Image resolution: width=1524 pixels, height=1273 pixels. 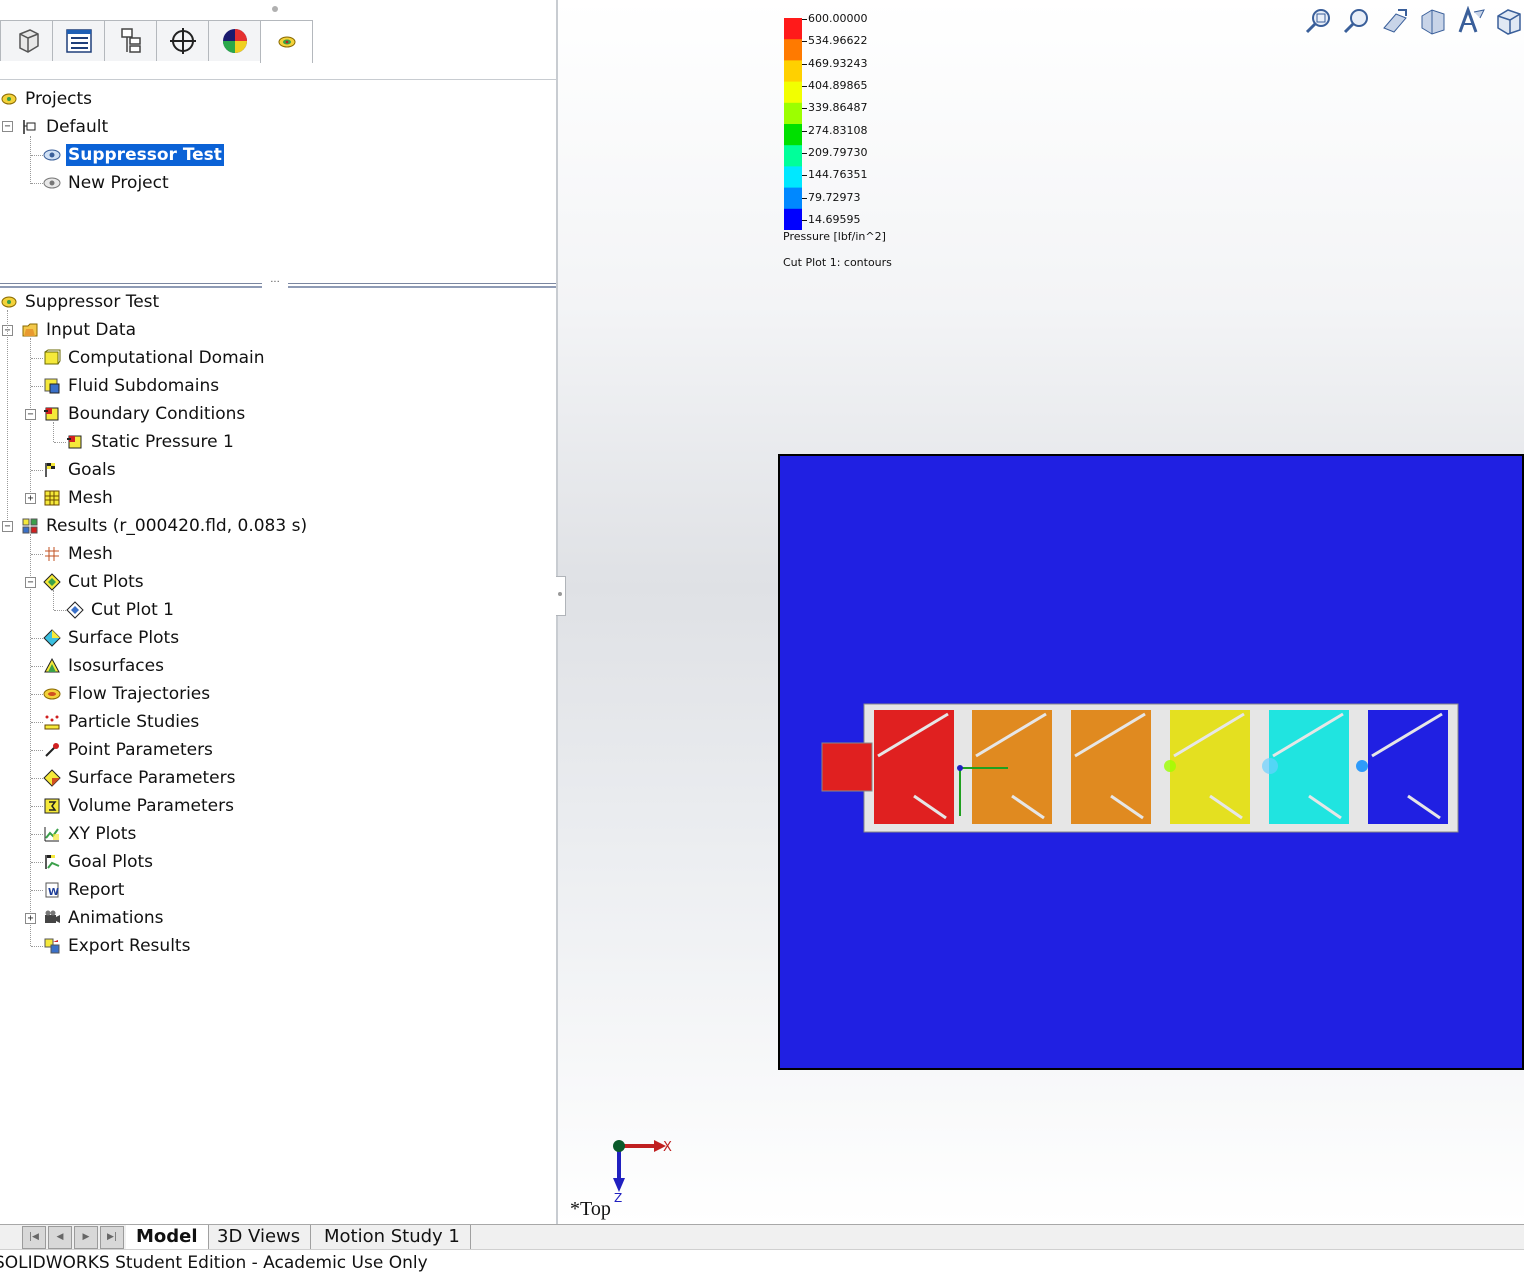 What do you see at coordinates (618, 1198) in the screenshot?
I see `triad-z-label: Z` at bounding box center [618, 1198].